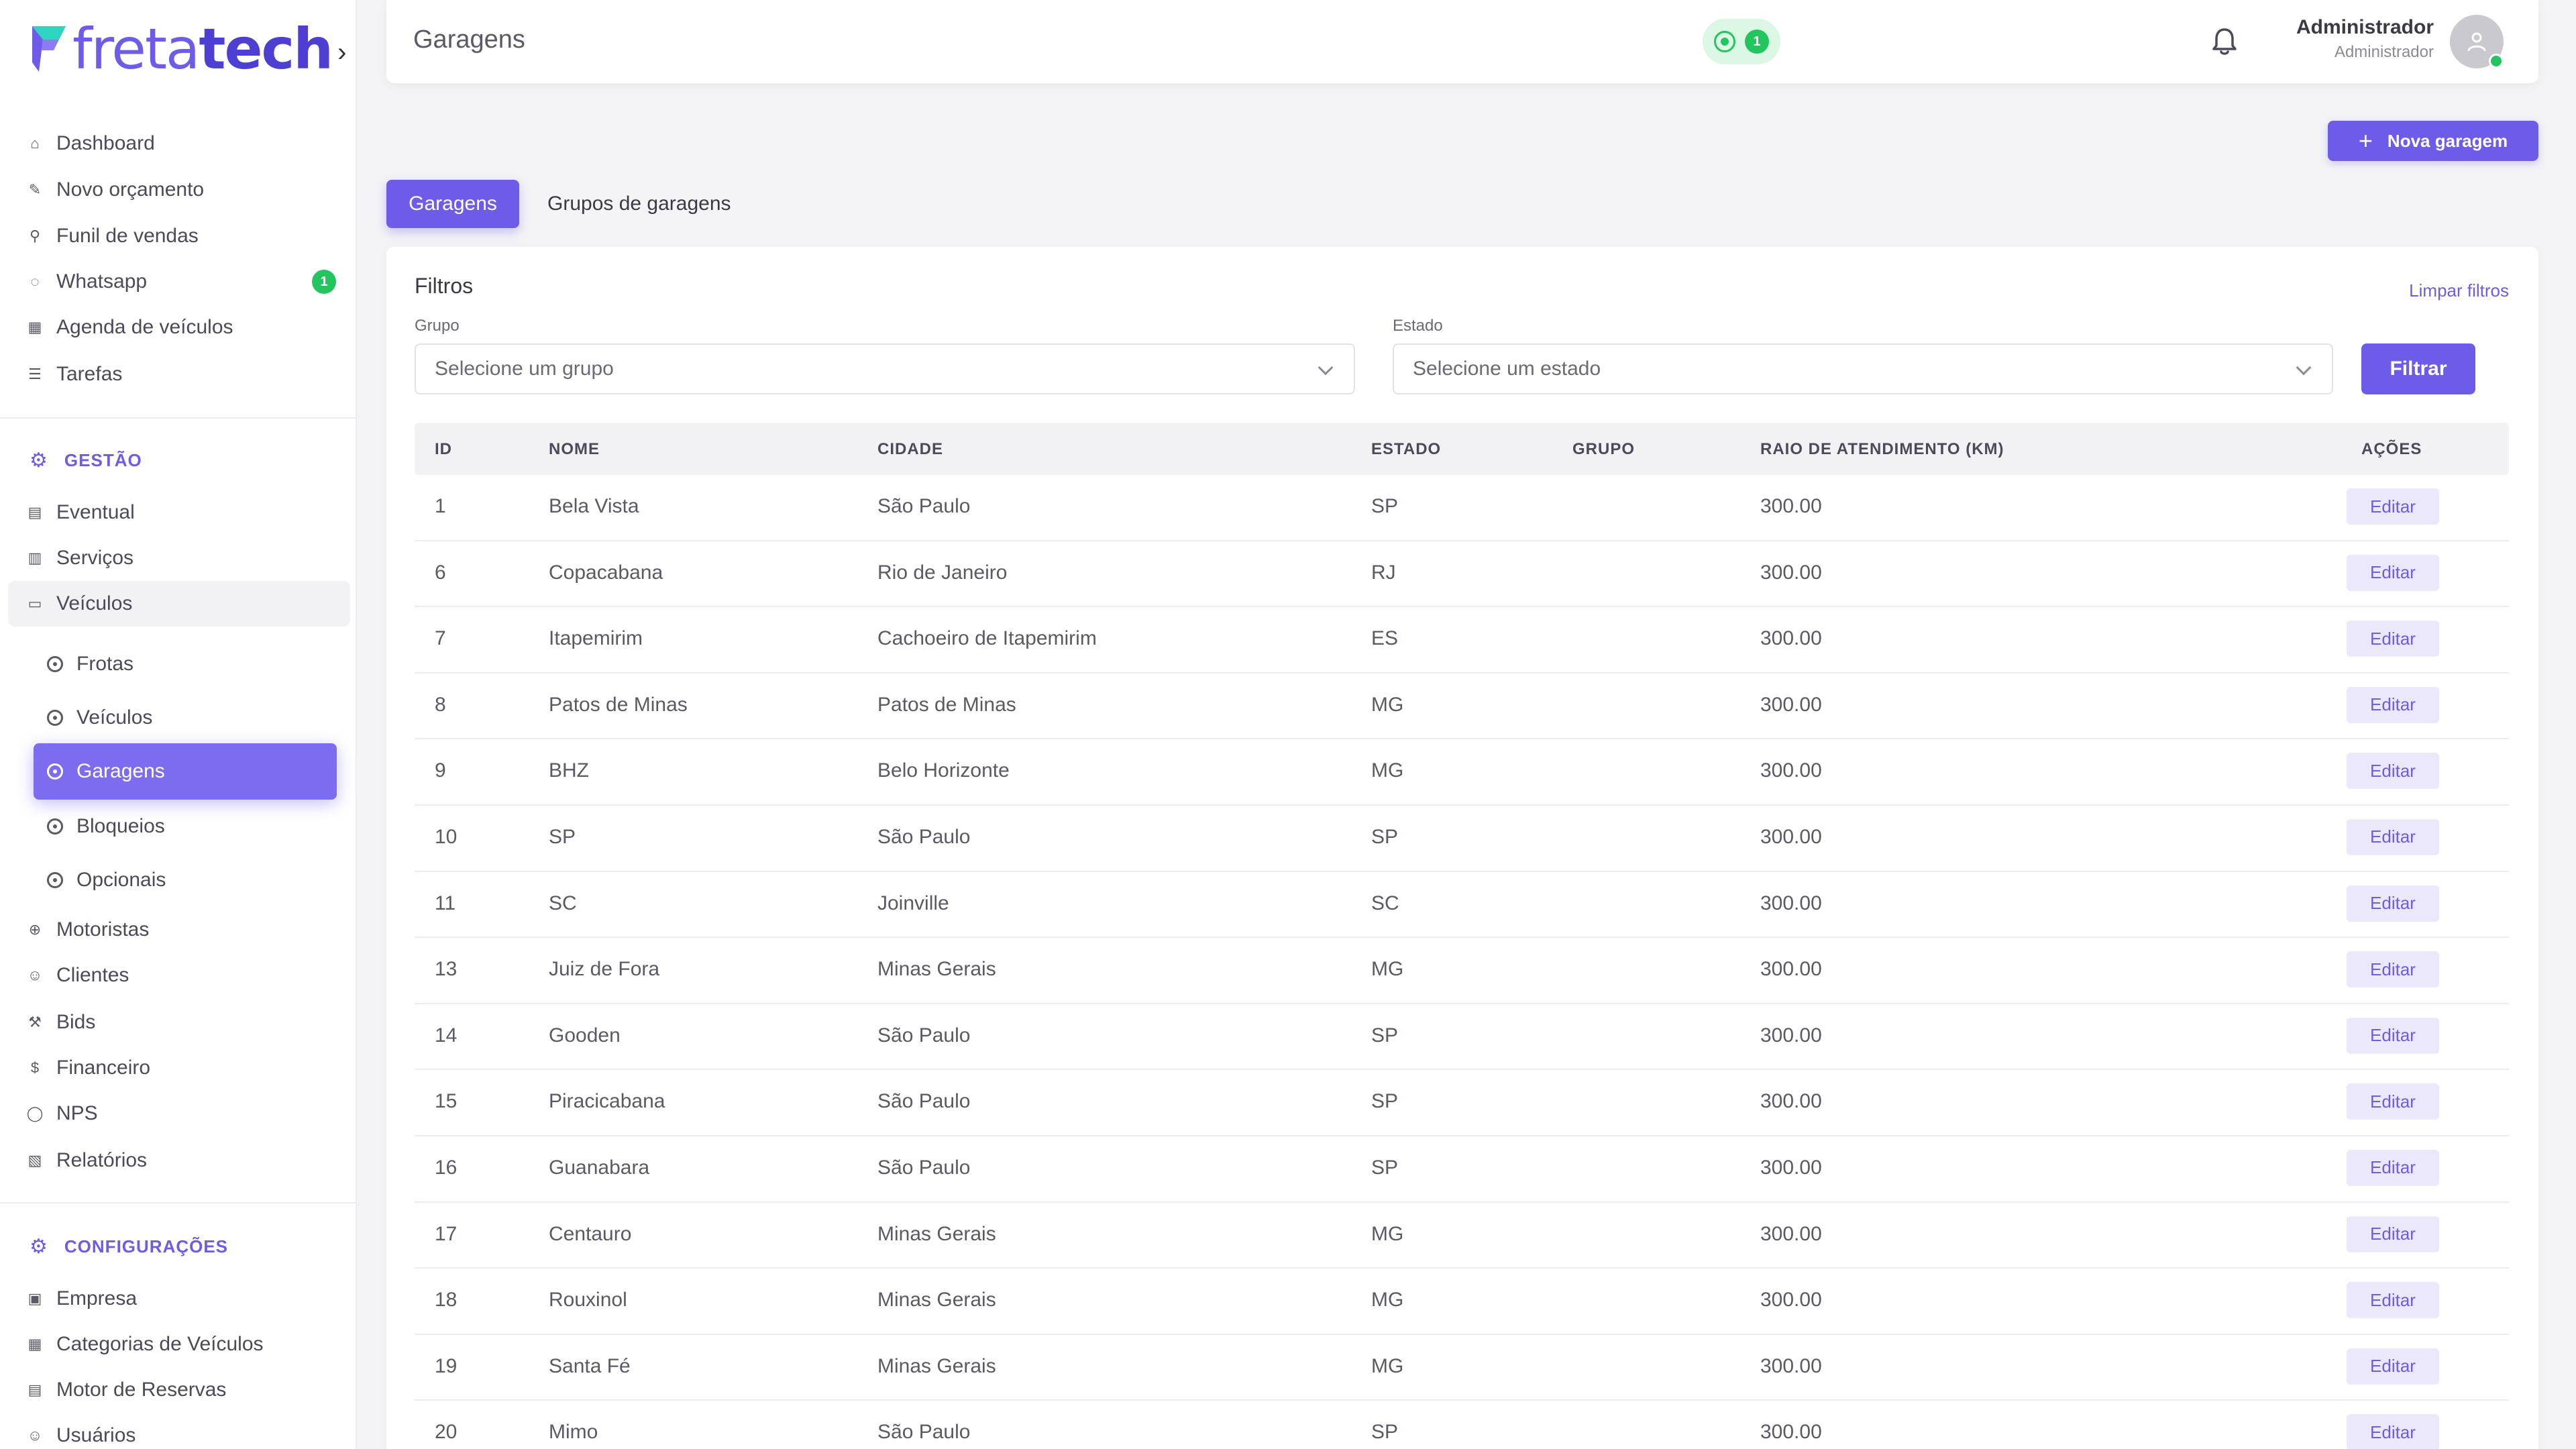  I want to click on tab-garagens: Garagens, so click(452, 204).